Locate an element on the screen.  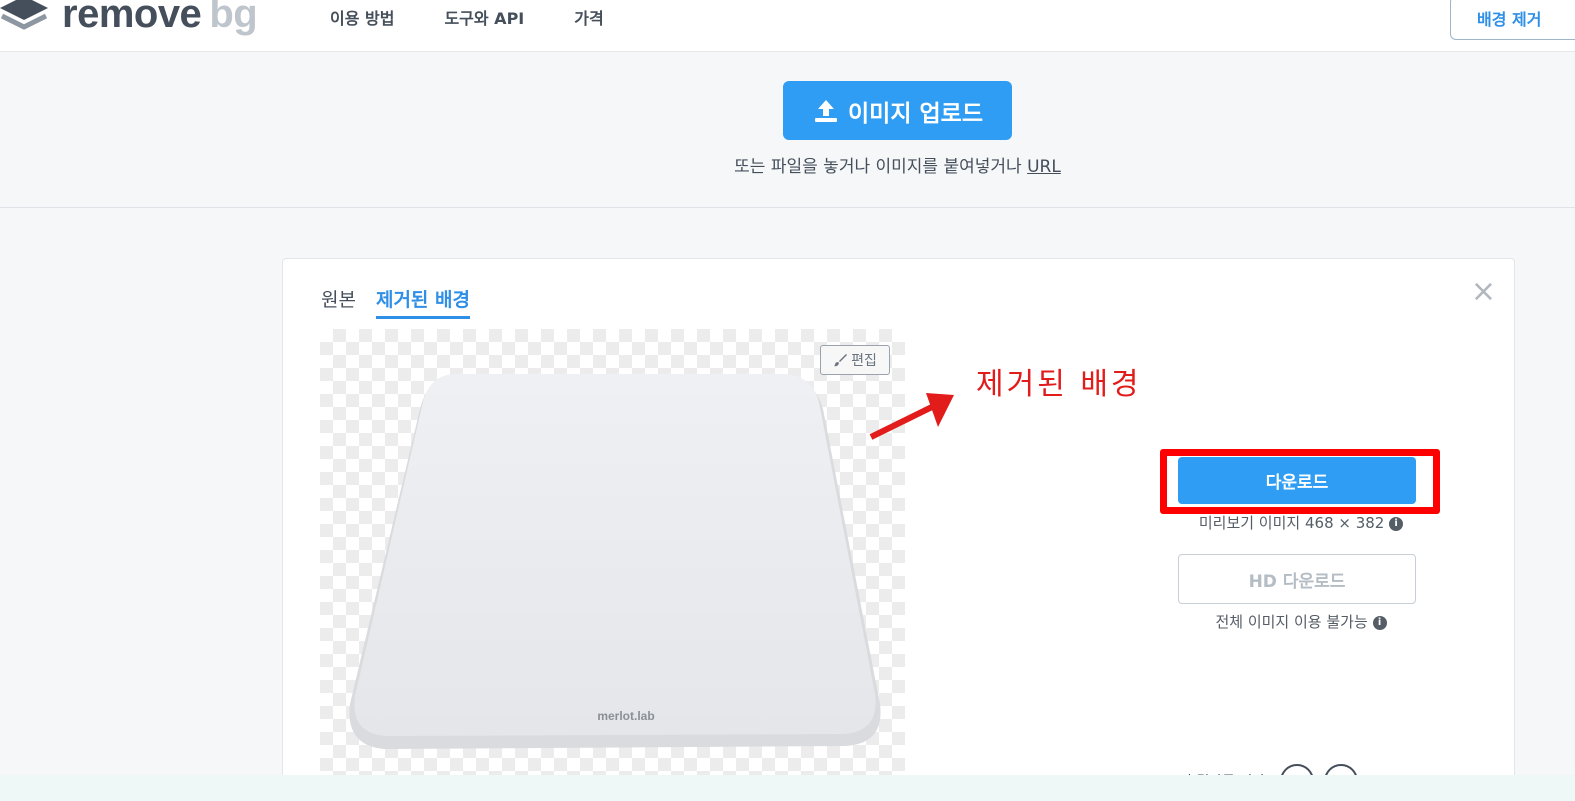
logo-text-remove: remove is located at coordinates (132, 18).